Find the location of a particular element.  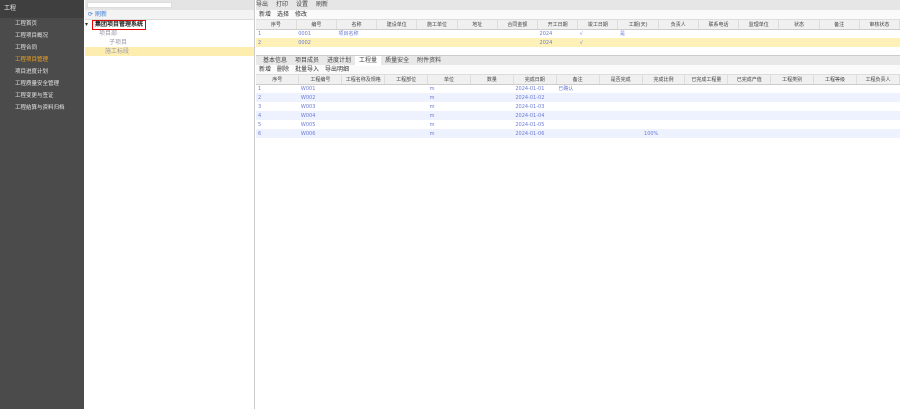

sidebar-item: 工程项目管理 is located at coordinates (42, 60).